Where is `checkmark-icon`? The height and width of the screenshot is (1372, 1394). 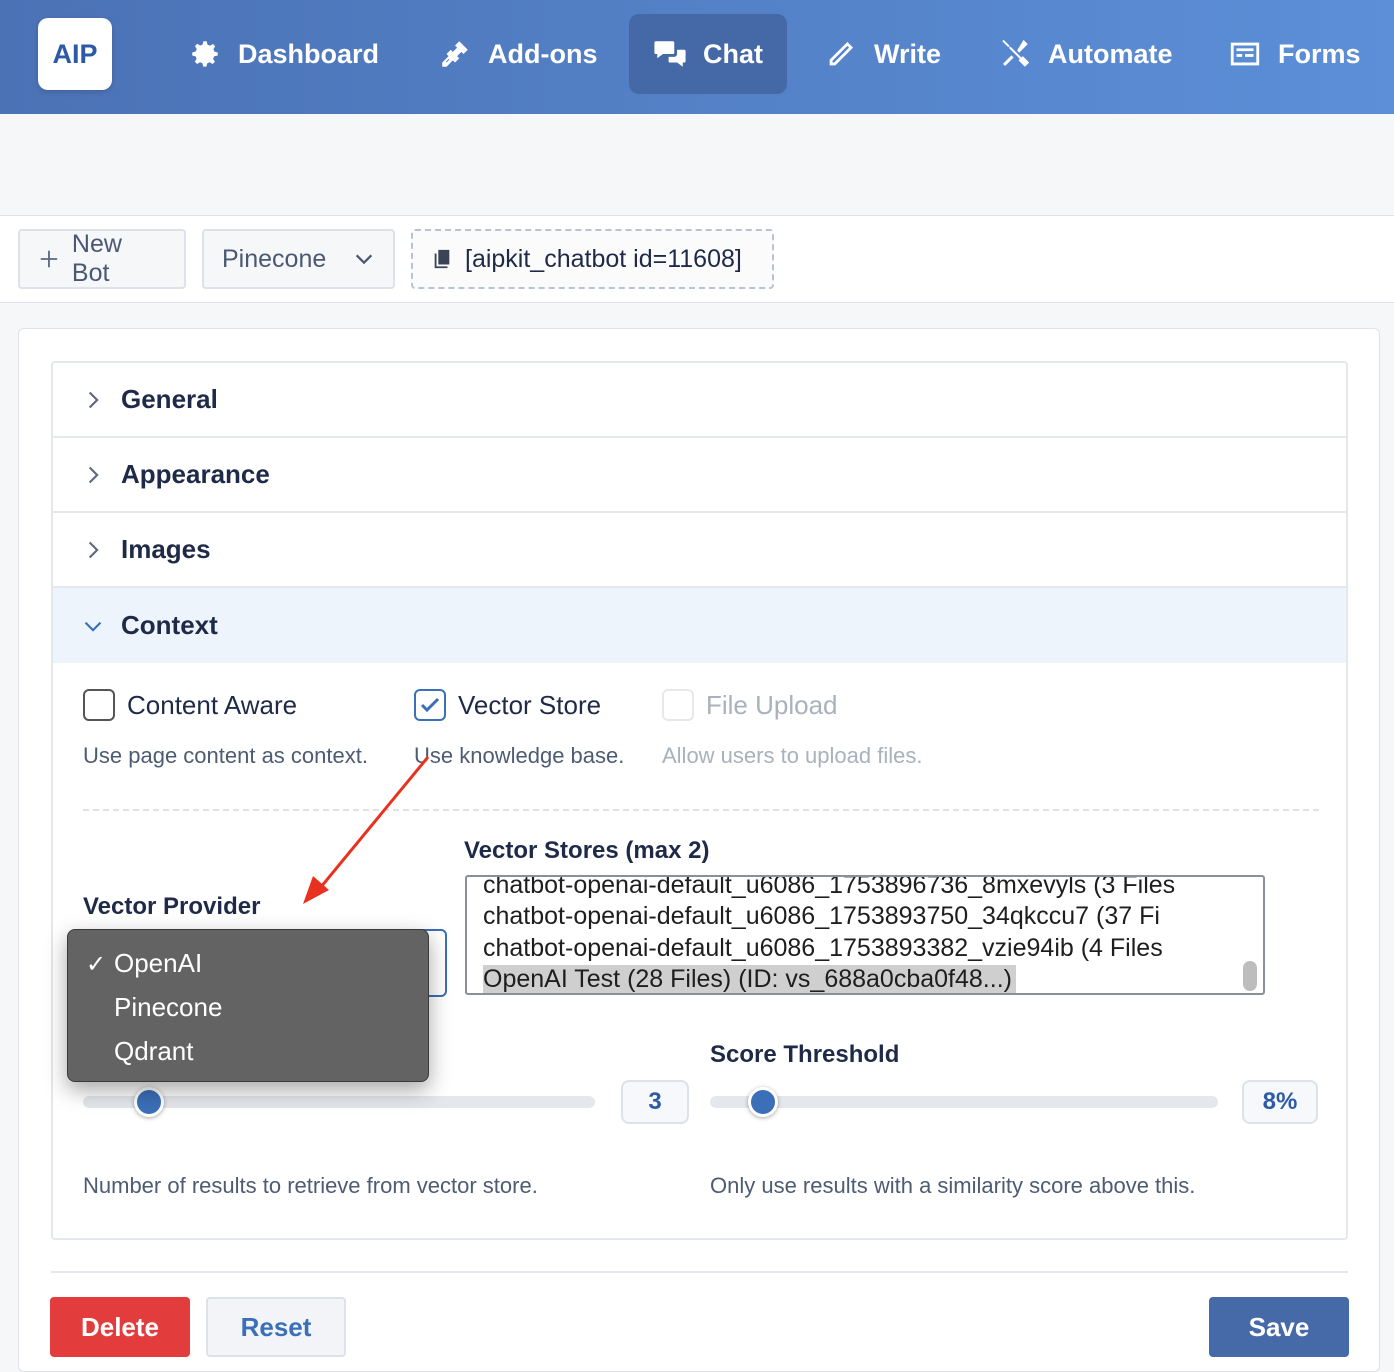
checkmark-icon is located at coordinates (430, 705).